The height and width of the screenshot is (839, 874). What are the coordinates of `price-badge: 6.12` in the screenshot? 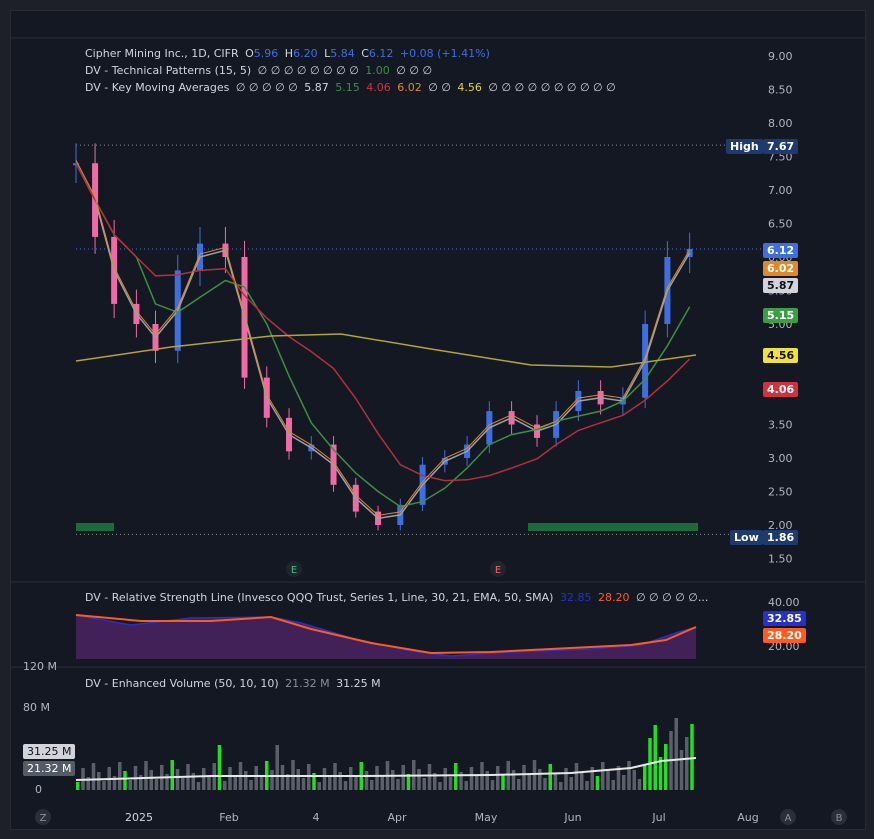 It's located at (781, 250).